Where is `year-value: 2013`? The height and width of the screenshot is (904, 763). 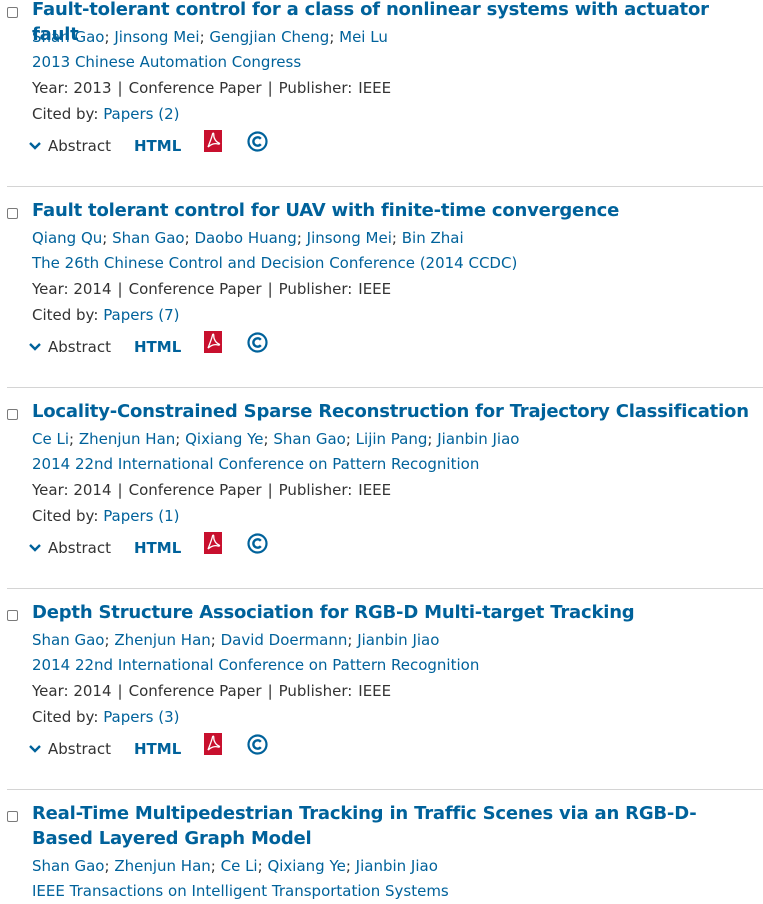 year-value: 2013 is located at coordinates (92, 88).